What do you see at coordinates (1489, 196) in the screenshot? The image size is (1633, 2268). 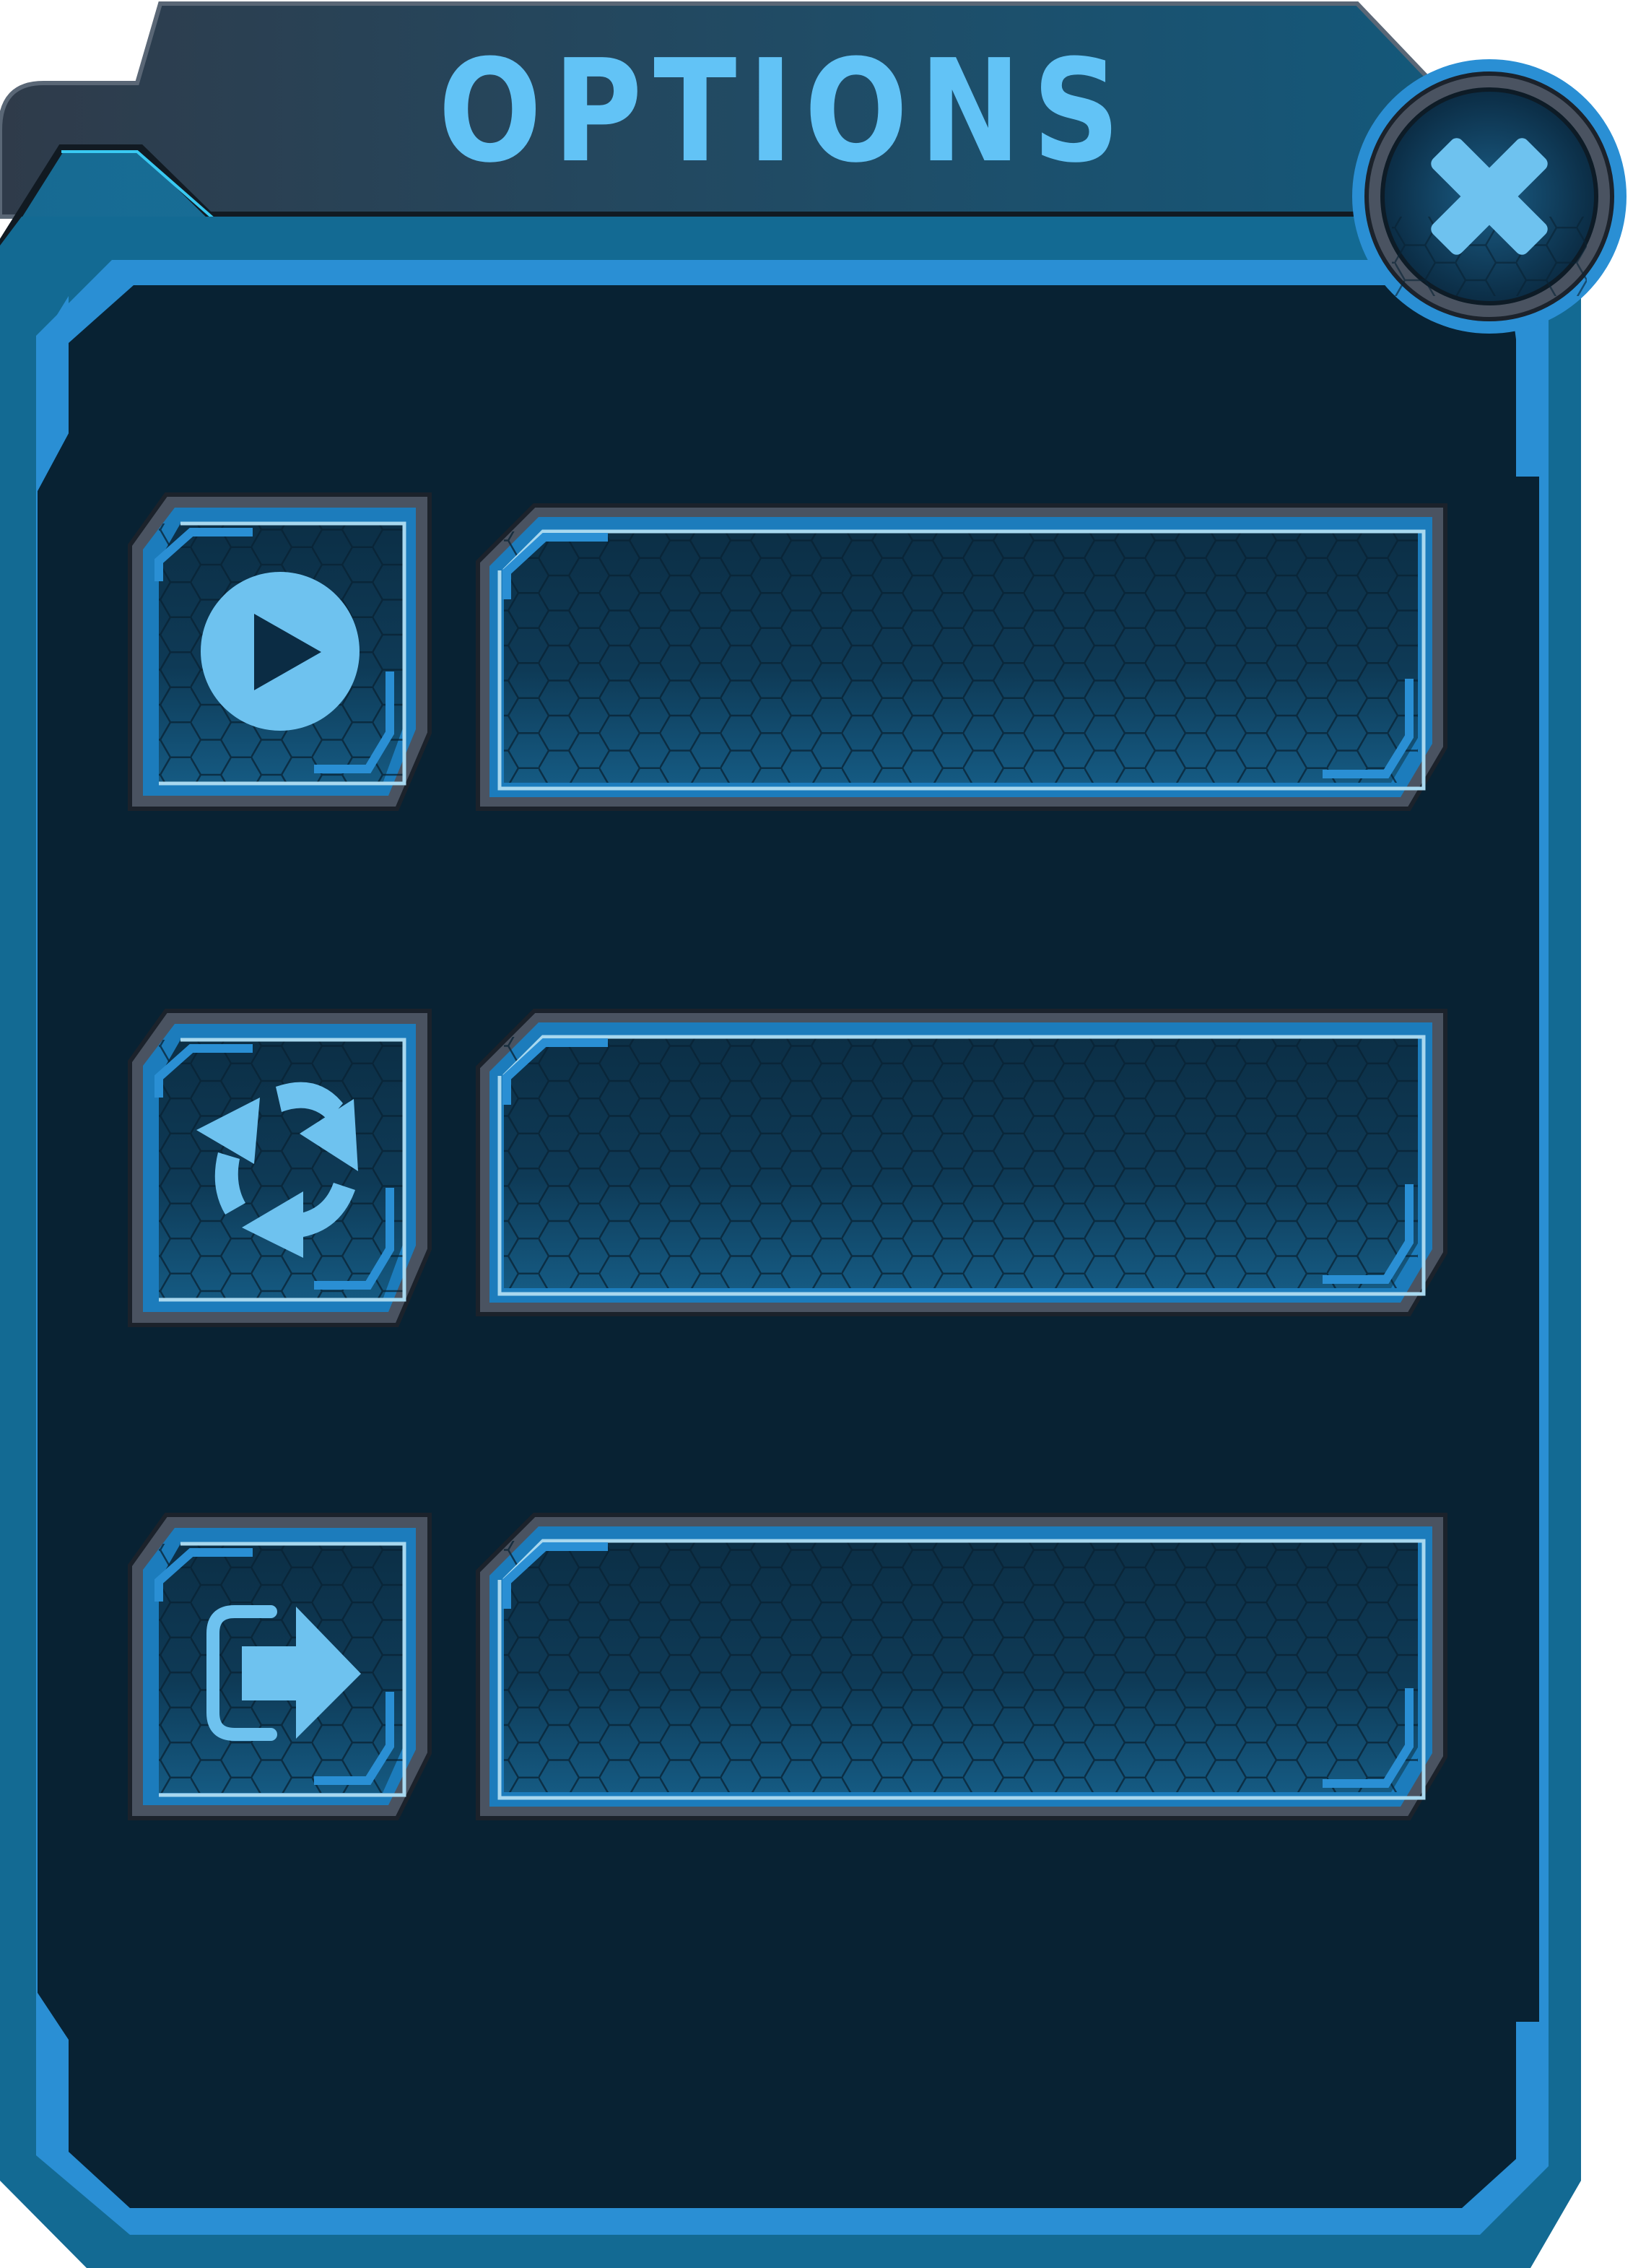 I see `close-button` at bounding box center [1489, 196].